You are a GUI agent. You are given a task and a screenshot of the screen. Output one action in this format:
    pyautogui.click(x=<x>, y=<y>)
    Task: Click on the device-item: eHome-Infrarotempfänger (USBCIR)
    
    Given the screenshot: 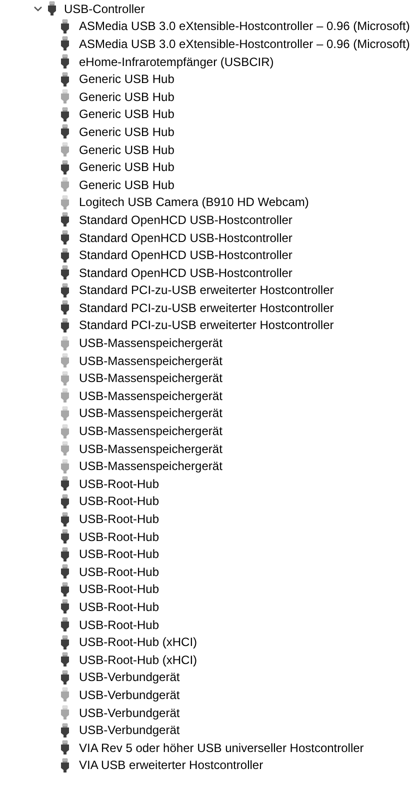 What is the action you would take?
    pyautogui.click(x=176, y=61)
    